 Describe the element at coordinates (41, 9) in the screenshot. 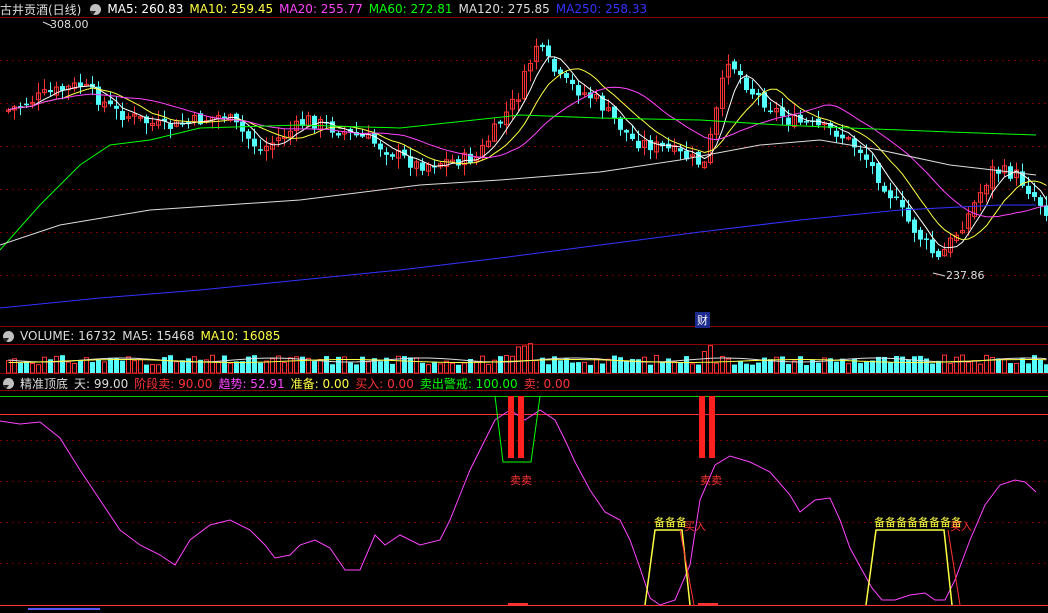

I see `stock-title: 古井贡酒(日线)` at that location.